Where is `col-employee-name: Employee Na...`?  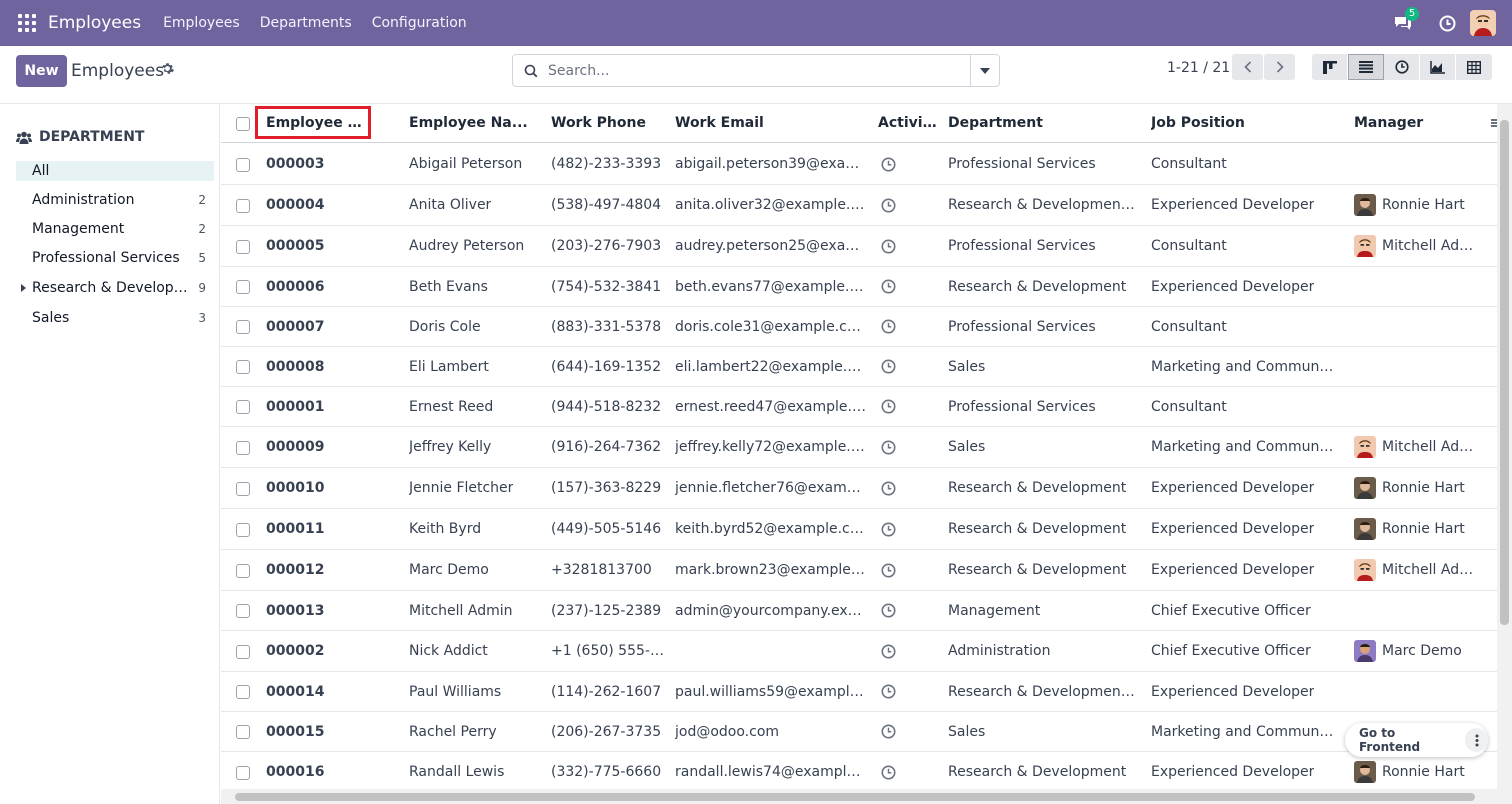
col-employee-name: Employee Na... is located at coordinates (474, 123).